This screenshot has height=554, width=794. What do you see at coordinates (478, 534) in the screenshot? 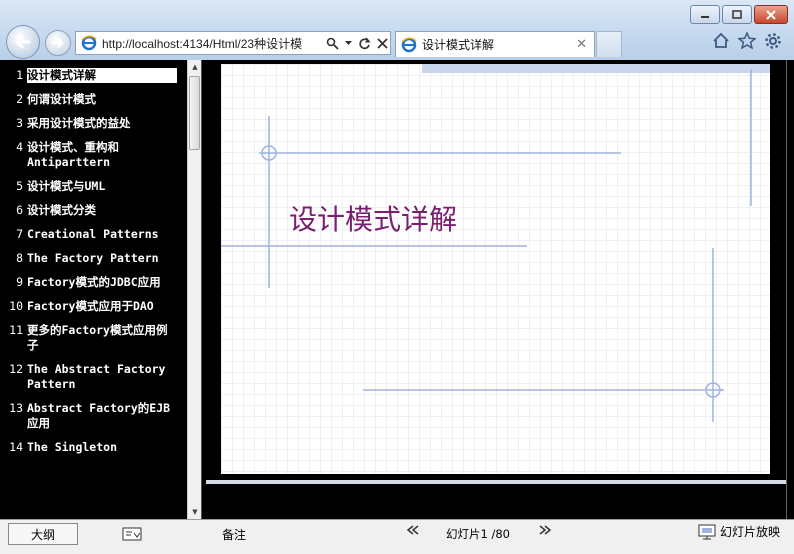
I see `slide-counter: 幻灯片1 /80` at bounding box center [478, 534].